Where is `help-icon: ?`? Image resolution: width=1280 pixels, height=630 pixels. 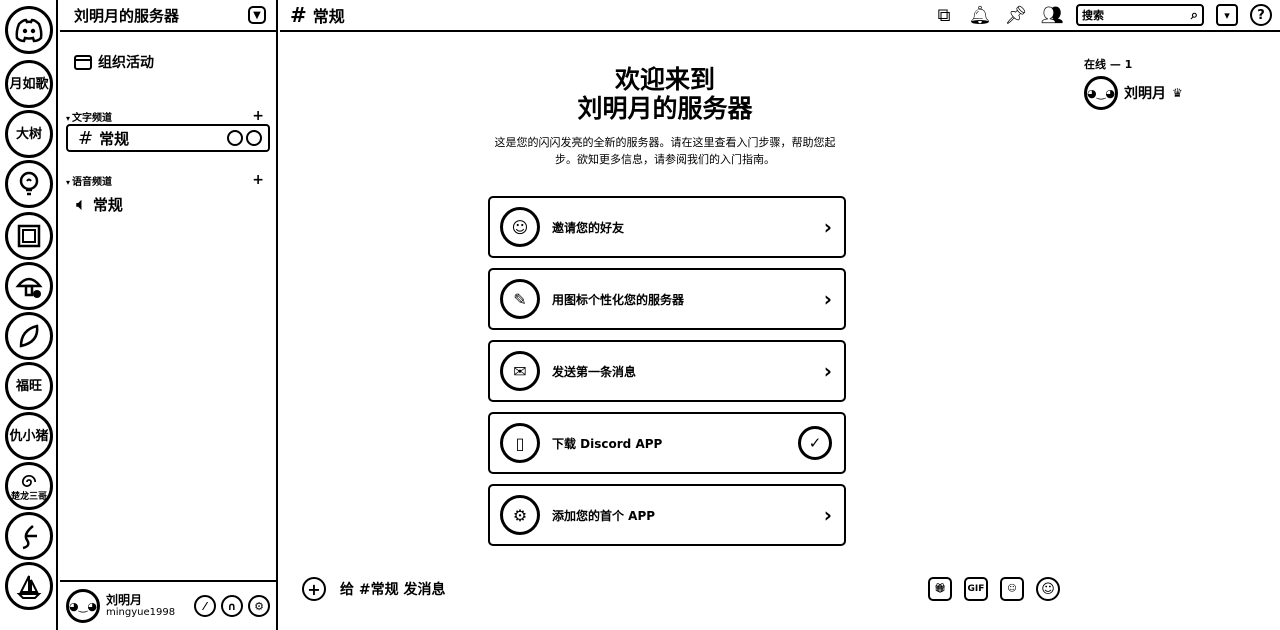
help-icon: ? is located at coordinates (1261, 15).